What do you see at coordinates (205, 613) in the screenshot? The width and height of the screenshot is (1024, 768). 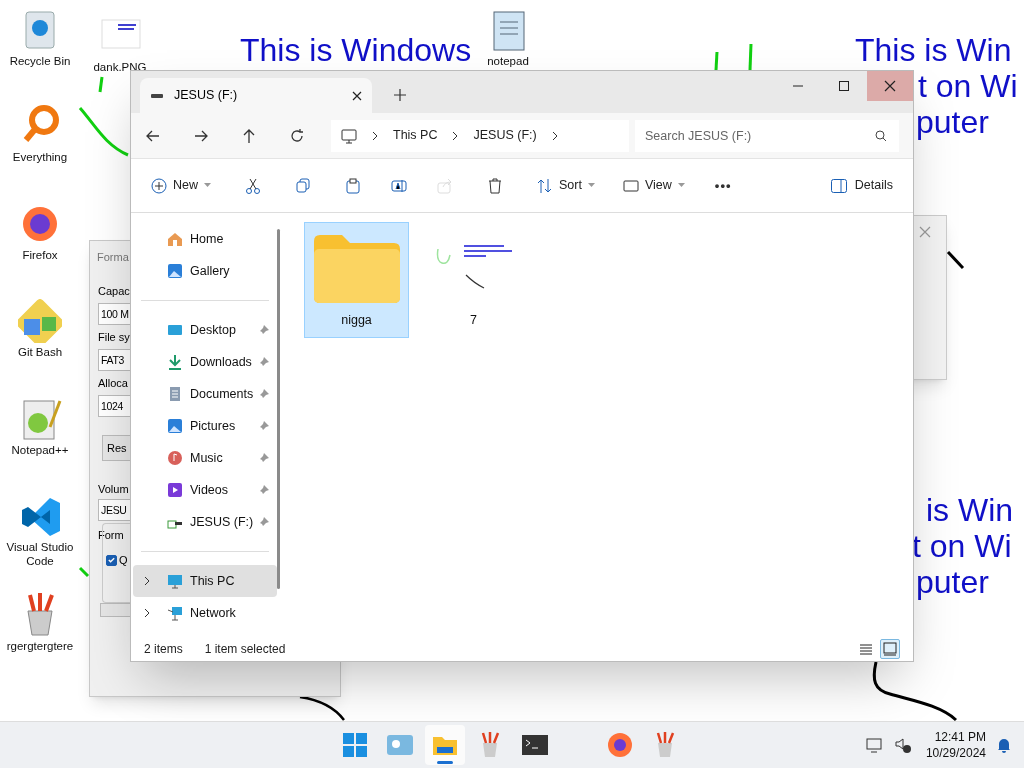 I see `sidebar-item: Network` at bounding box center [205, 613].